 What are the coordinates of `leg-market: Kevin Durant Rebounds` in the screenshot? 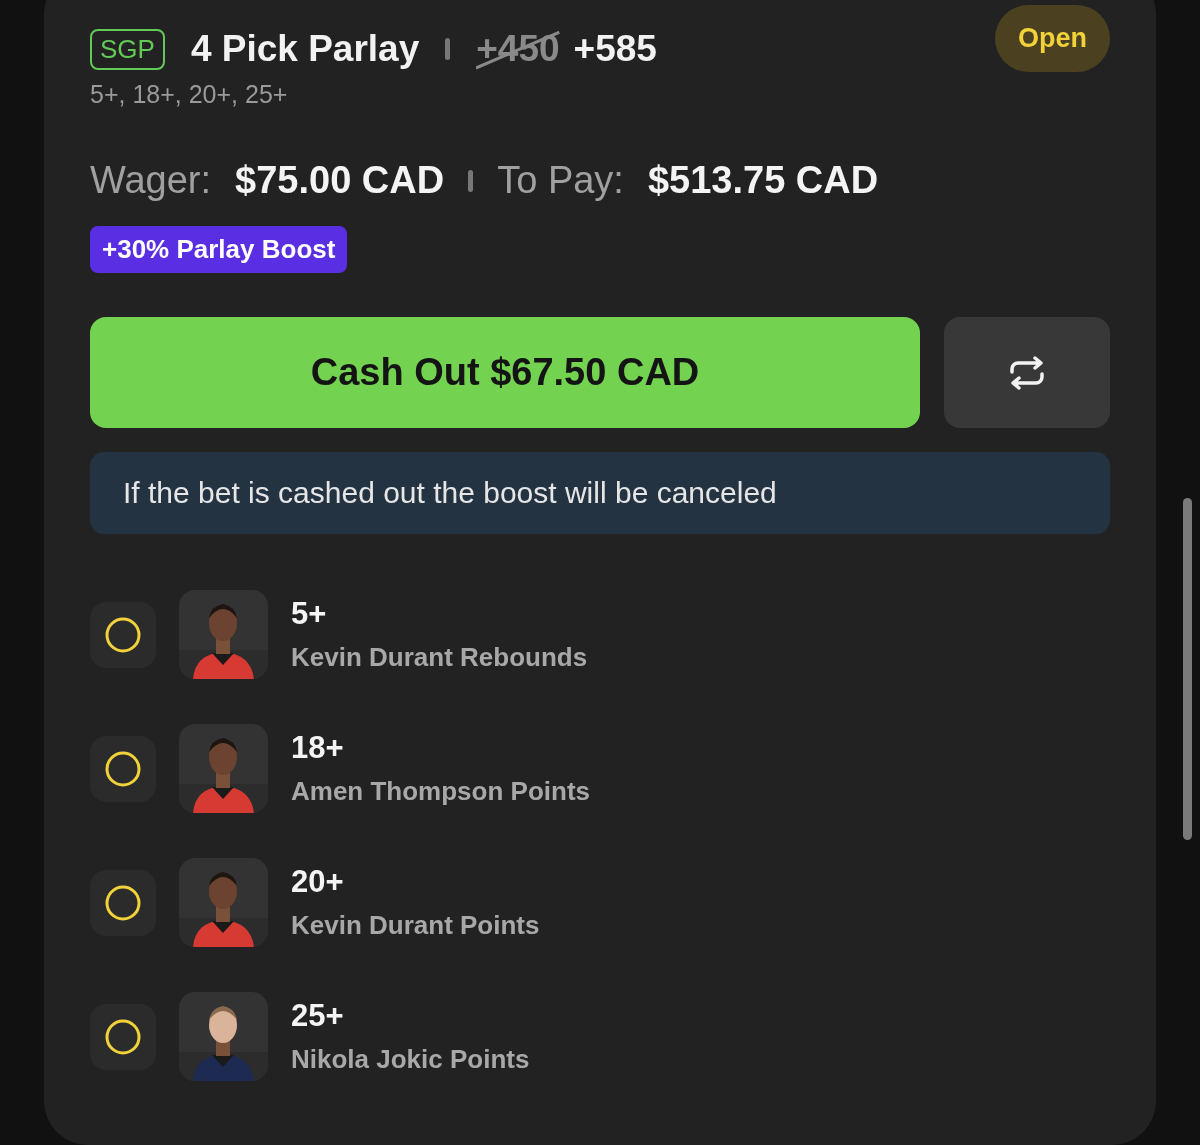 It's located at (439, 657).